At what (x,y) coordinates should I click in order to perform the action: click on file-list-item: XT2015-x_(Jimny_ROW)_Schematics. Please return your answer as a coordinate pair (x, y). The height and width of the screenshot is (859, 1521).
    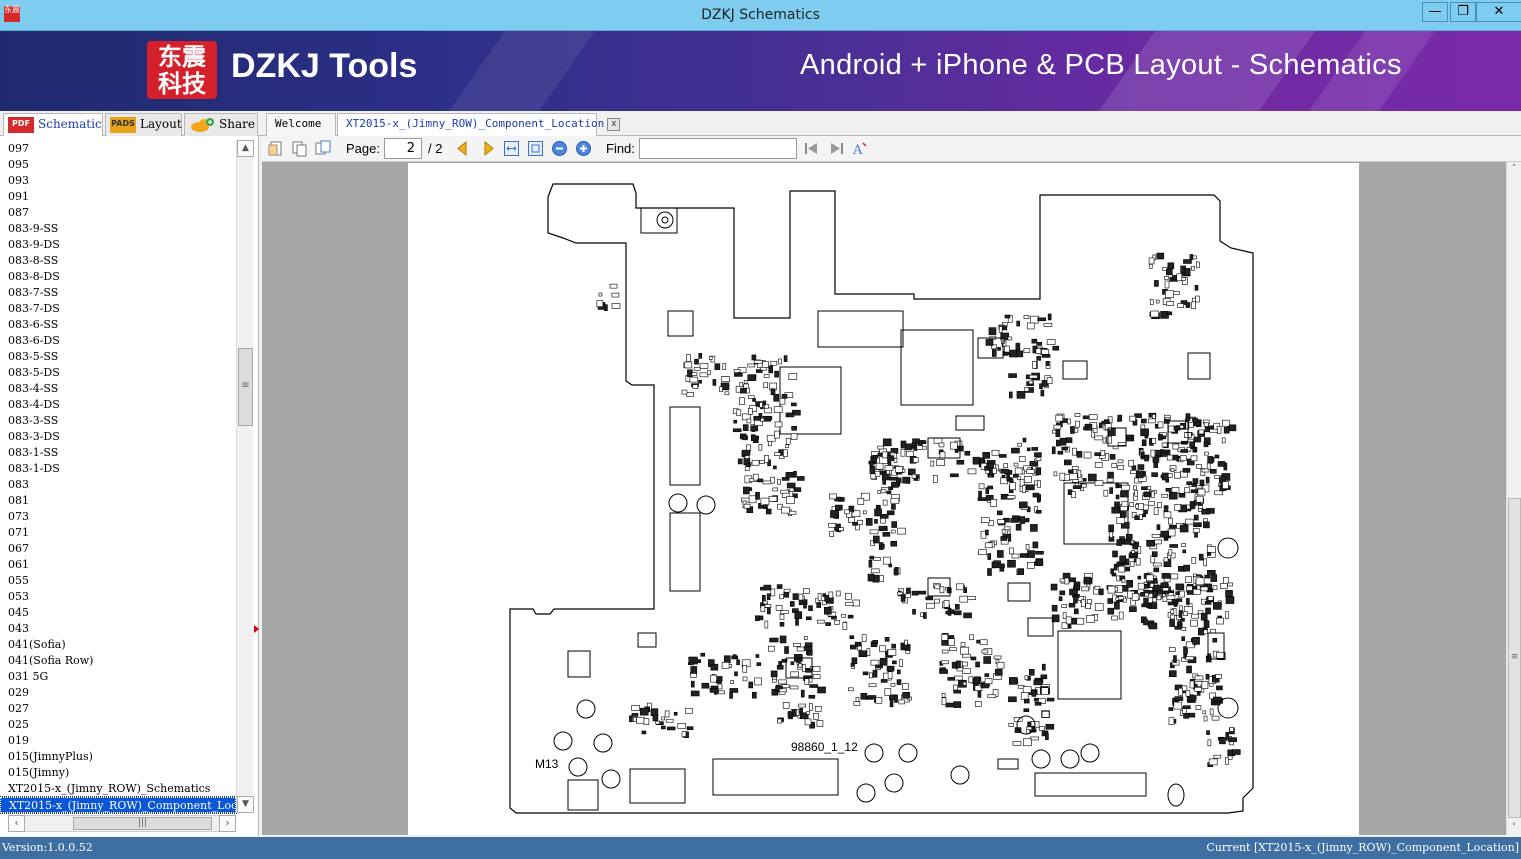
    Looking at the image, I should click on (118, 789).